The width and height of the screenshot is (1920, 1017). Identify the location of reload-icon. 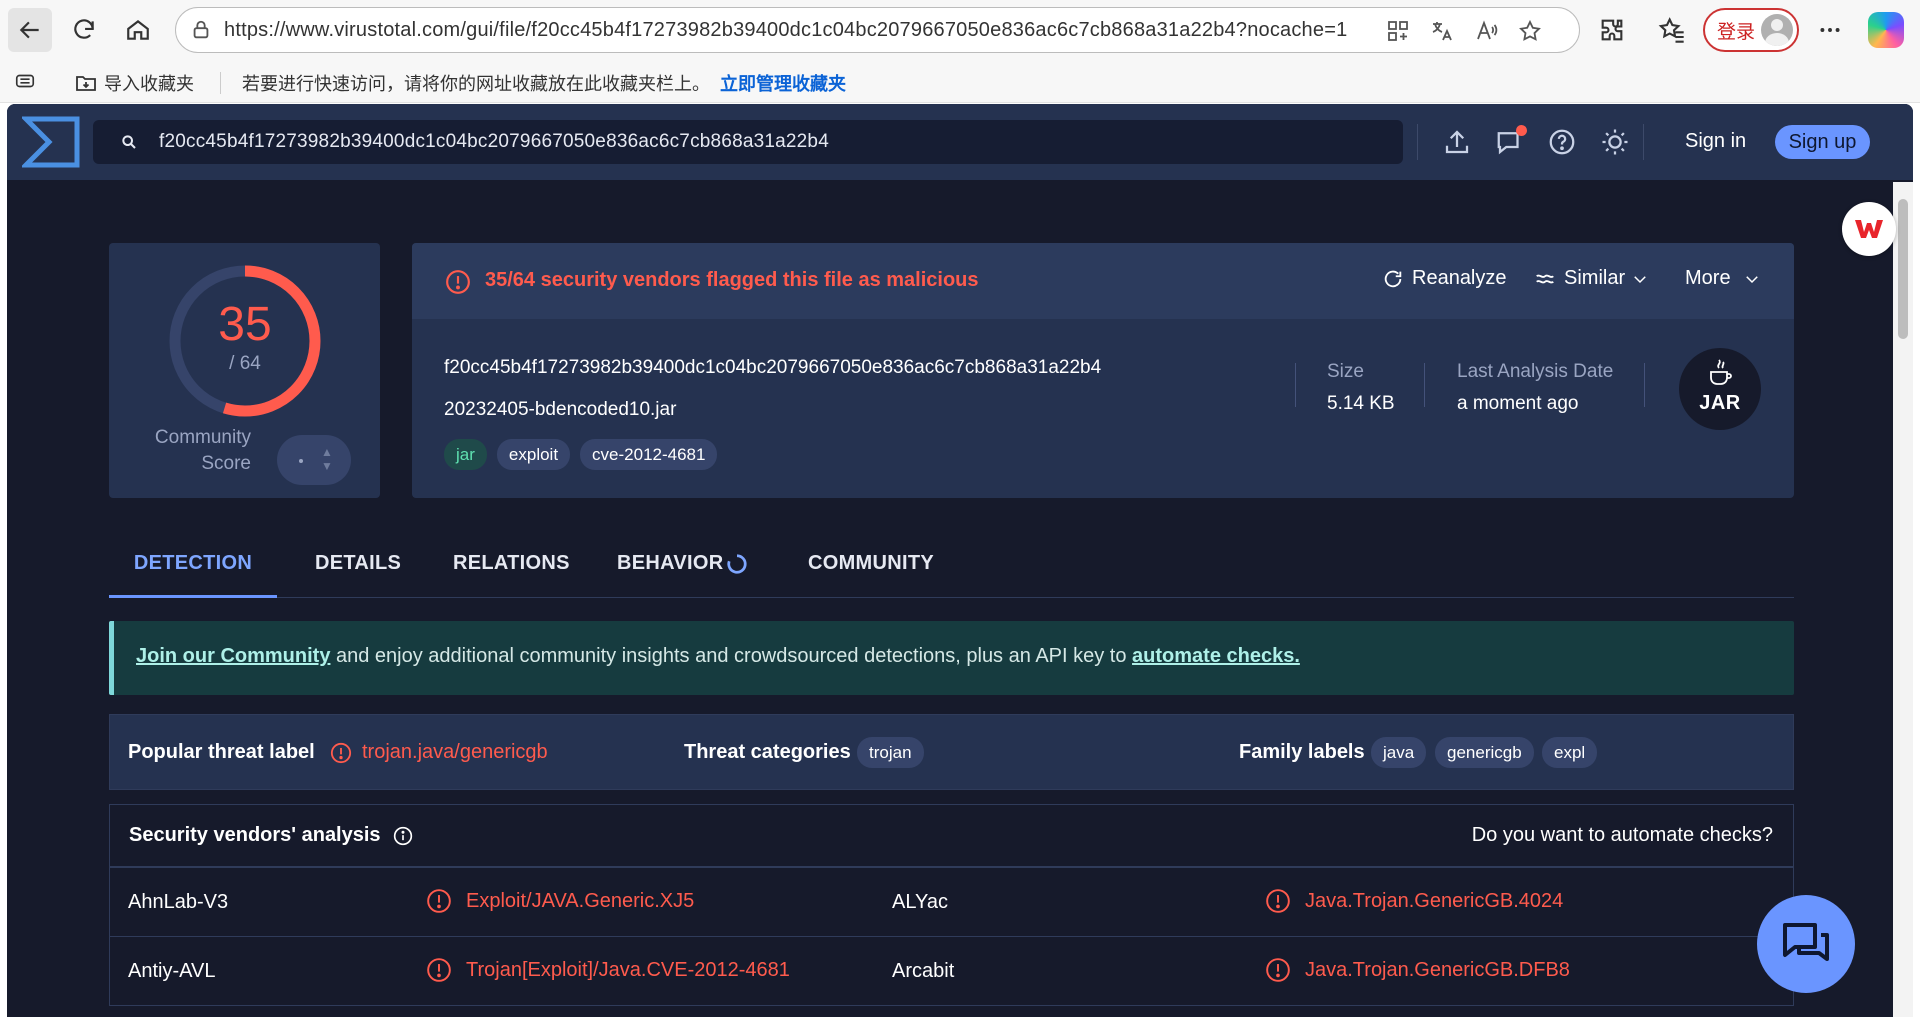
(84, 29).